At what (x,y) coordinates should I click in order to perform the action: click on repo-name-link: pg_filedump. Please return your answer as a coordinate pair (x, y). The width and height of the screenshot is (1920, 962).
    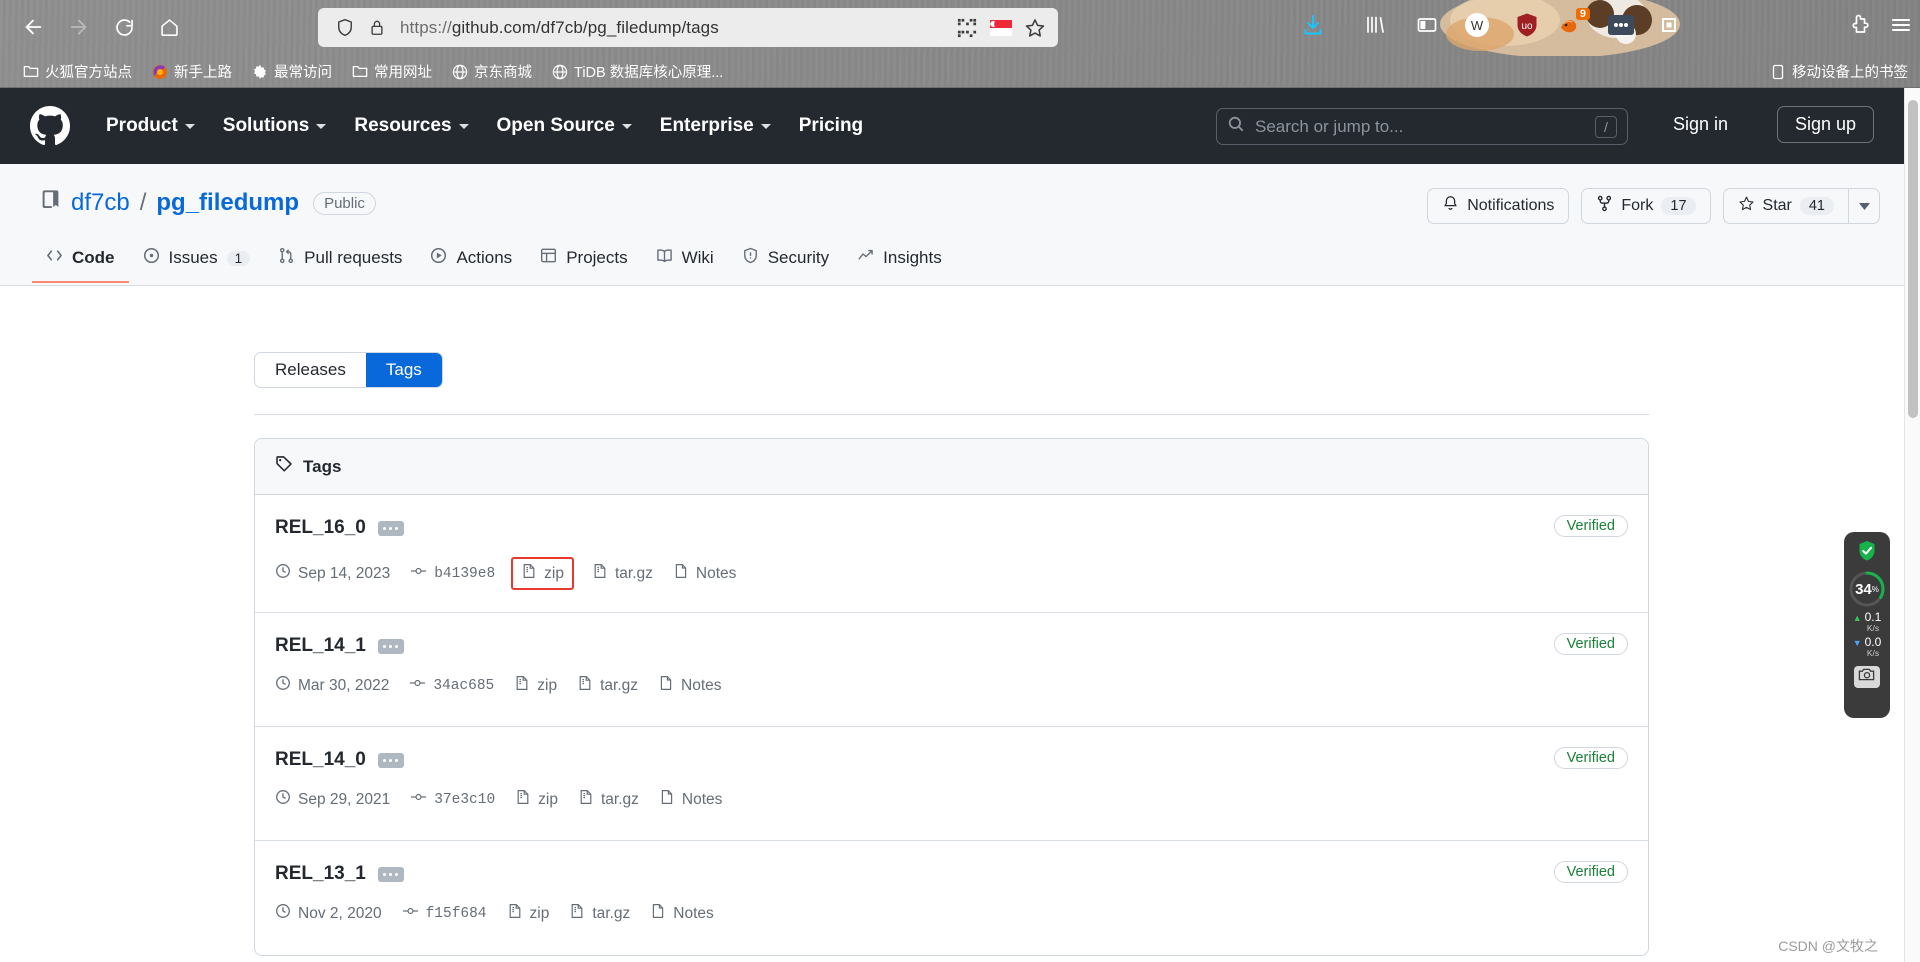
    Looking at the image, I should click on (227, 203).